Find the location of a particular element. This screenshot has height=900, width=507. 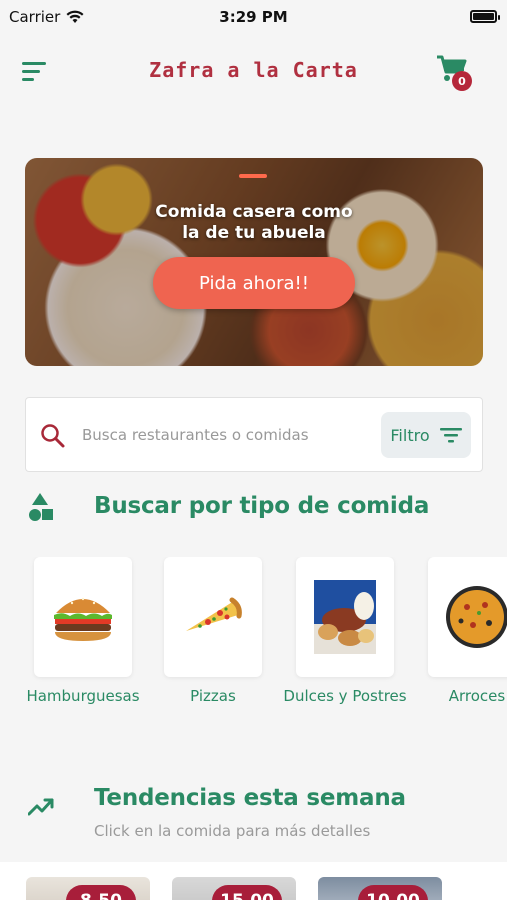

banner-headline-line2: la de tu abuela is located at coordinates (254, 233).